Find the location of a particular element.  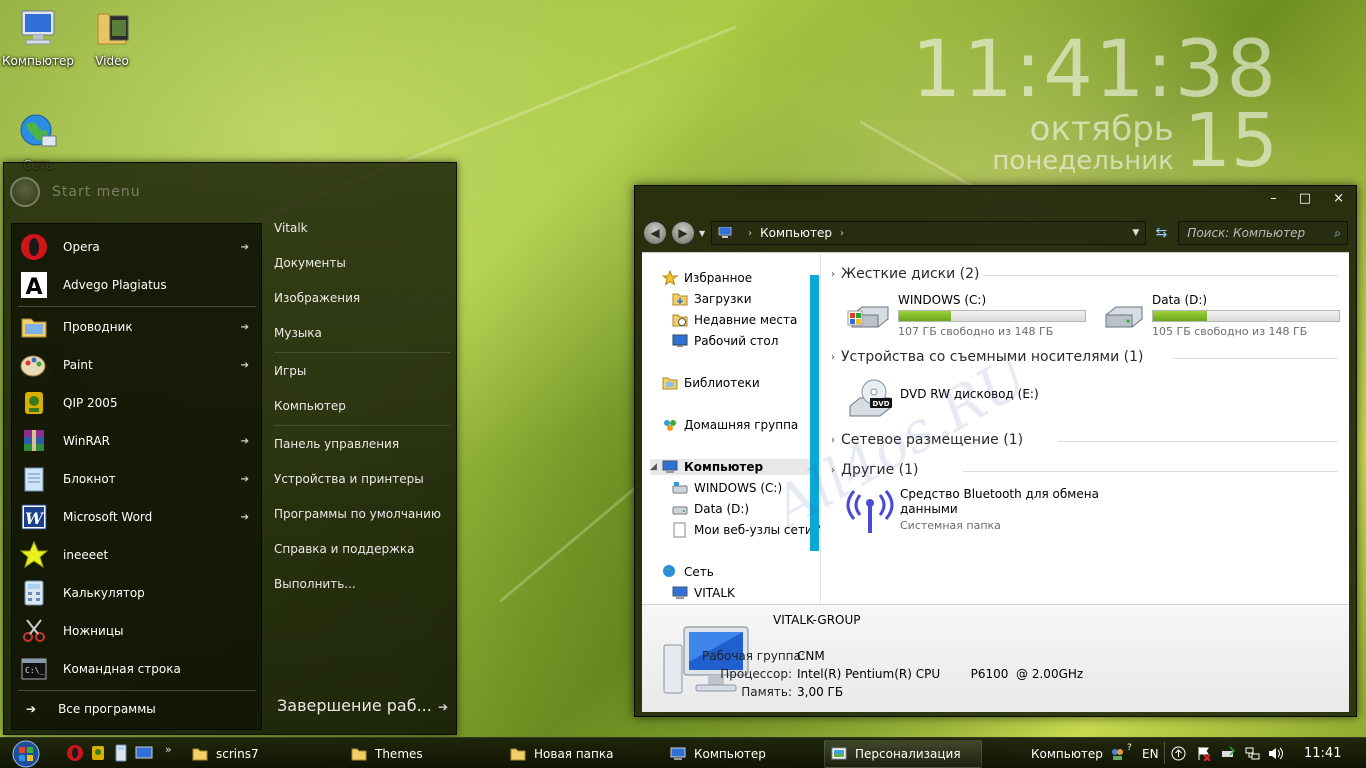

close-button: × is located at coordinates (1338, 198).